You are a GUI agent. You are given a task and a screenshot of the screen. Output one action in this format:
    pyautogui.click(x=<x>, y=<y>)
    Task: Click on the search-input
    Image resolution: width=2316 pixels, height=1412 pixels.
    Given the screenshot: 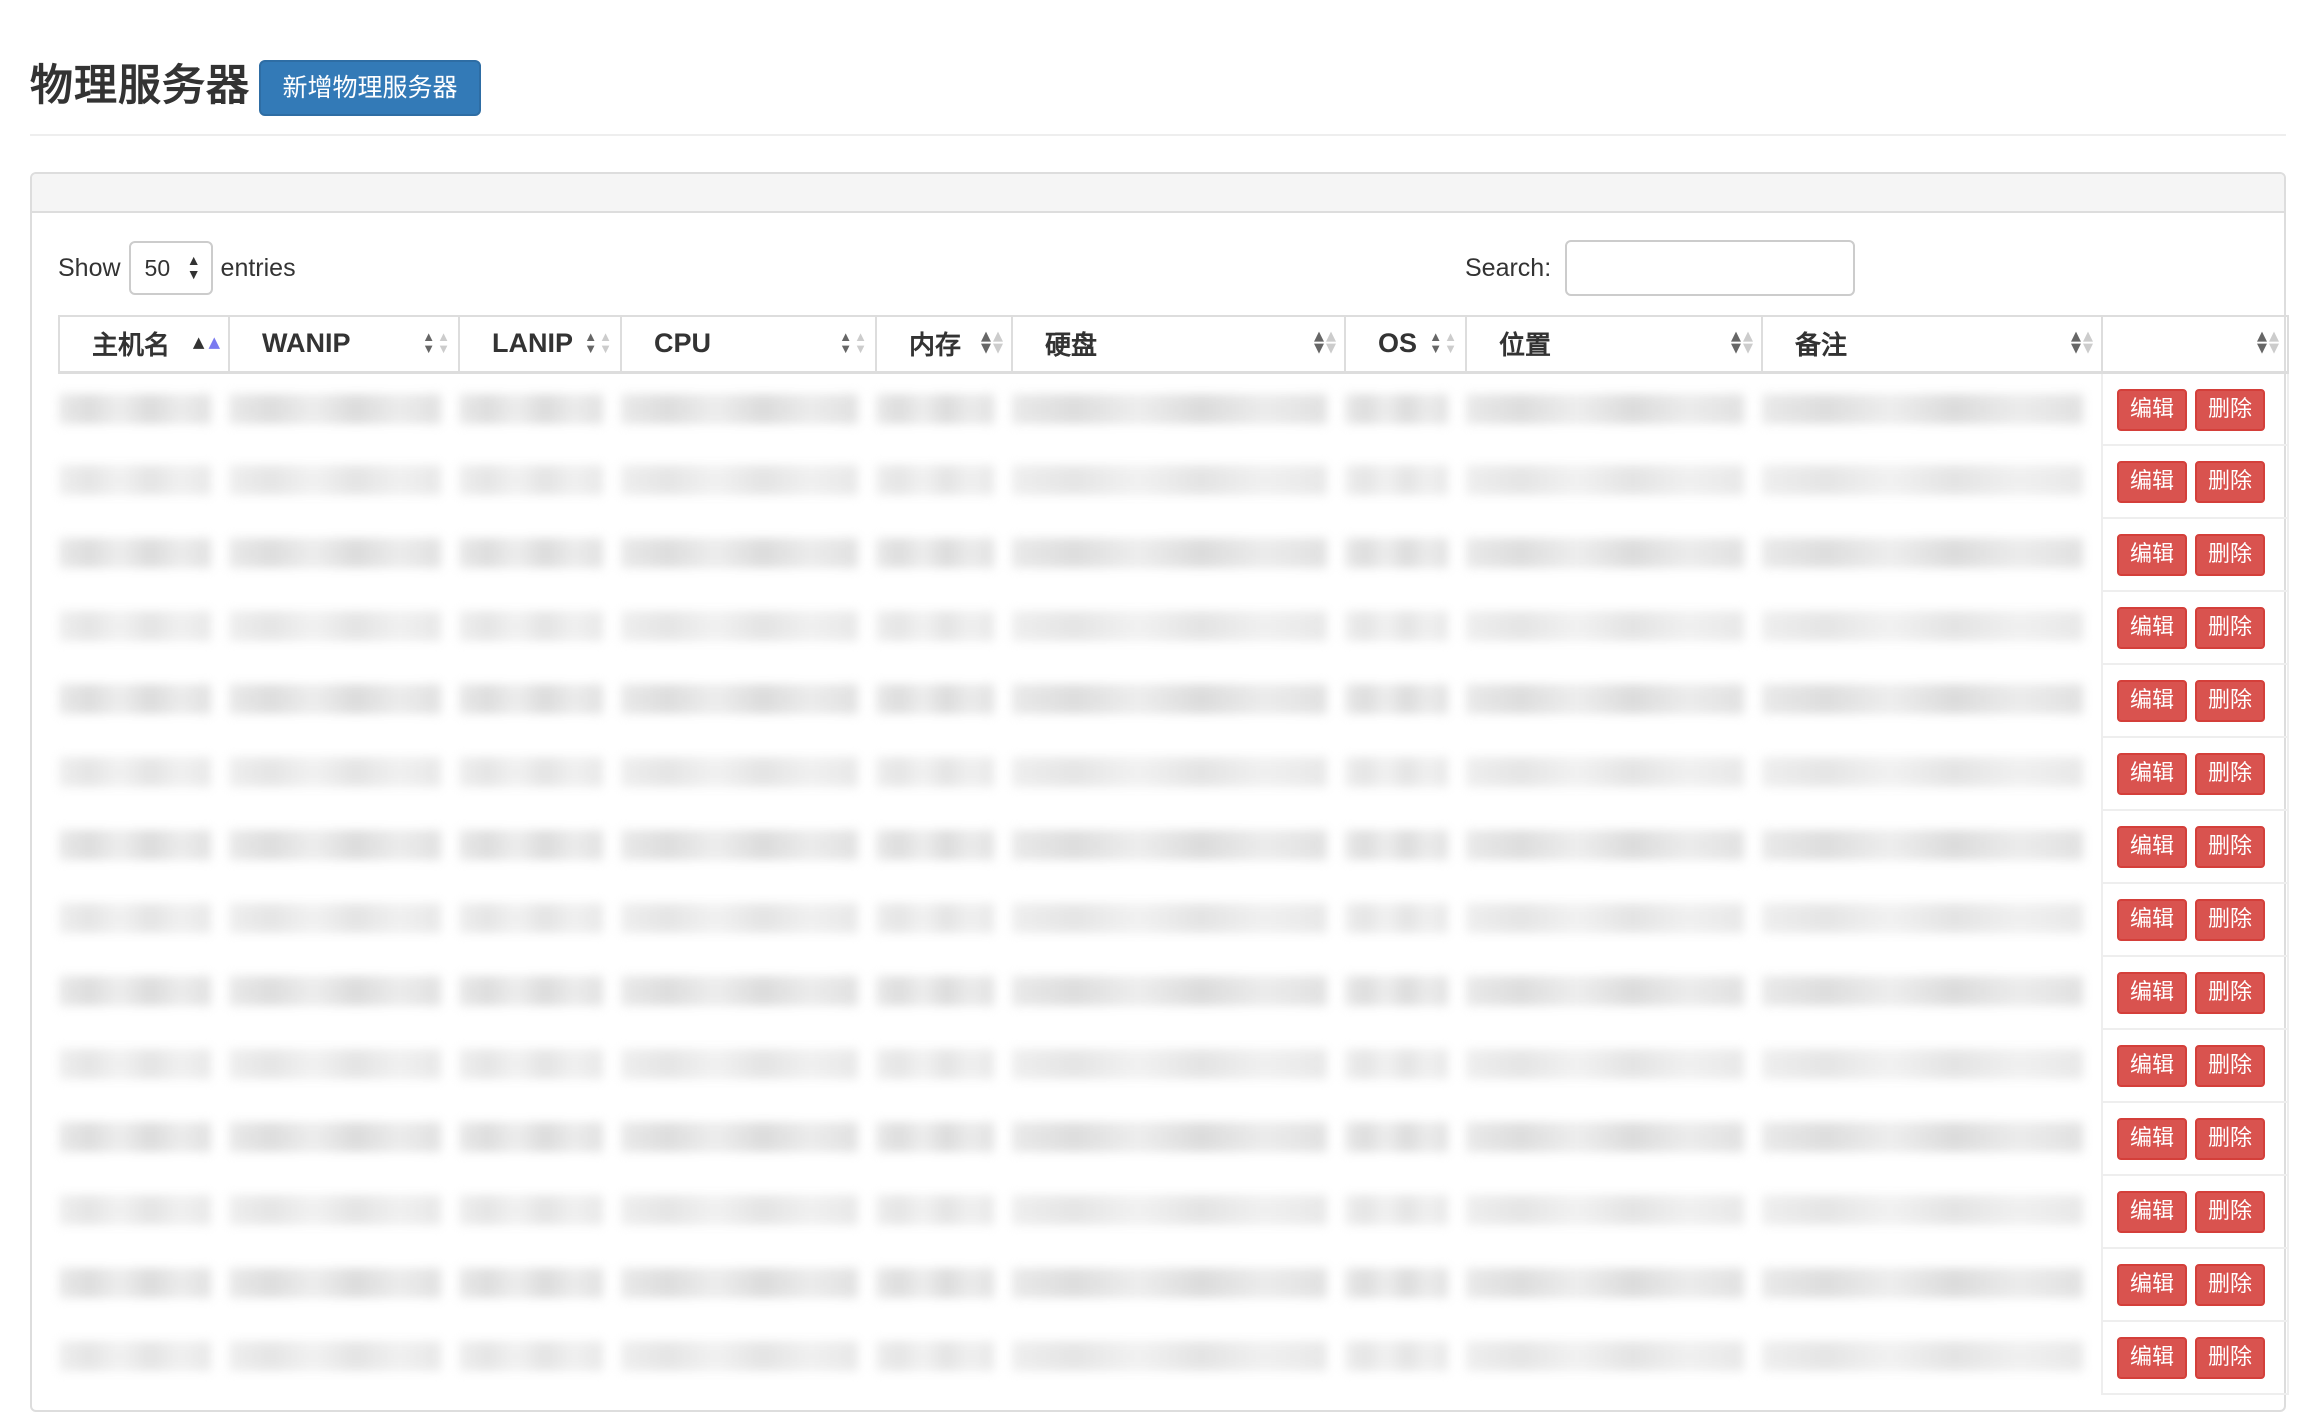 What is the action you would take?
    pyautogui.click(x=1710, y=268)
    